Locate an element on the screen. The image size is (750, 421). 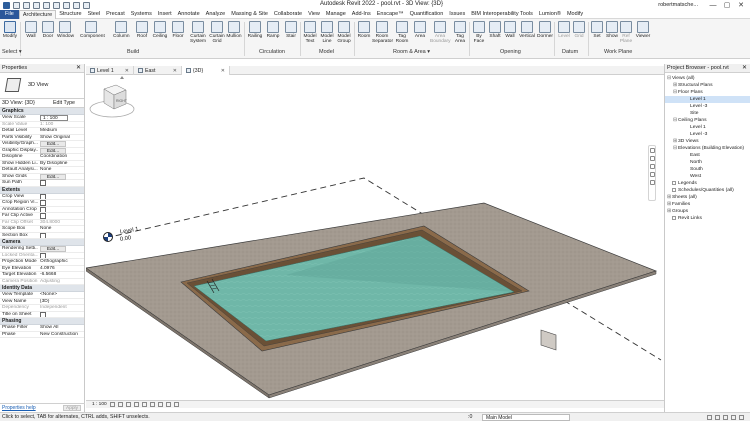
tab-annotate: Annotate is located at coordinates (189, 14).